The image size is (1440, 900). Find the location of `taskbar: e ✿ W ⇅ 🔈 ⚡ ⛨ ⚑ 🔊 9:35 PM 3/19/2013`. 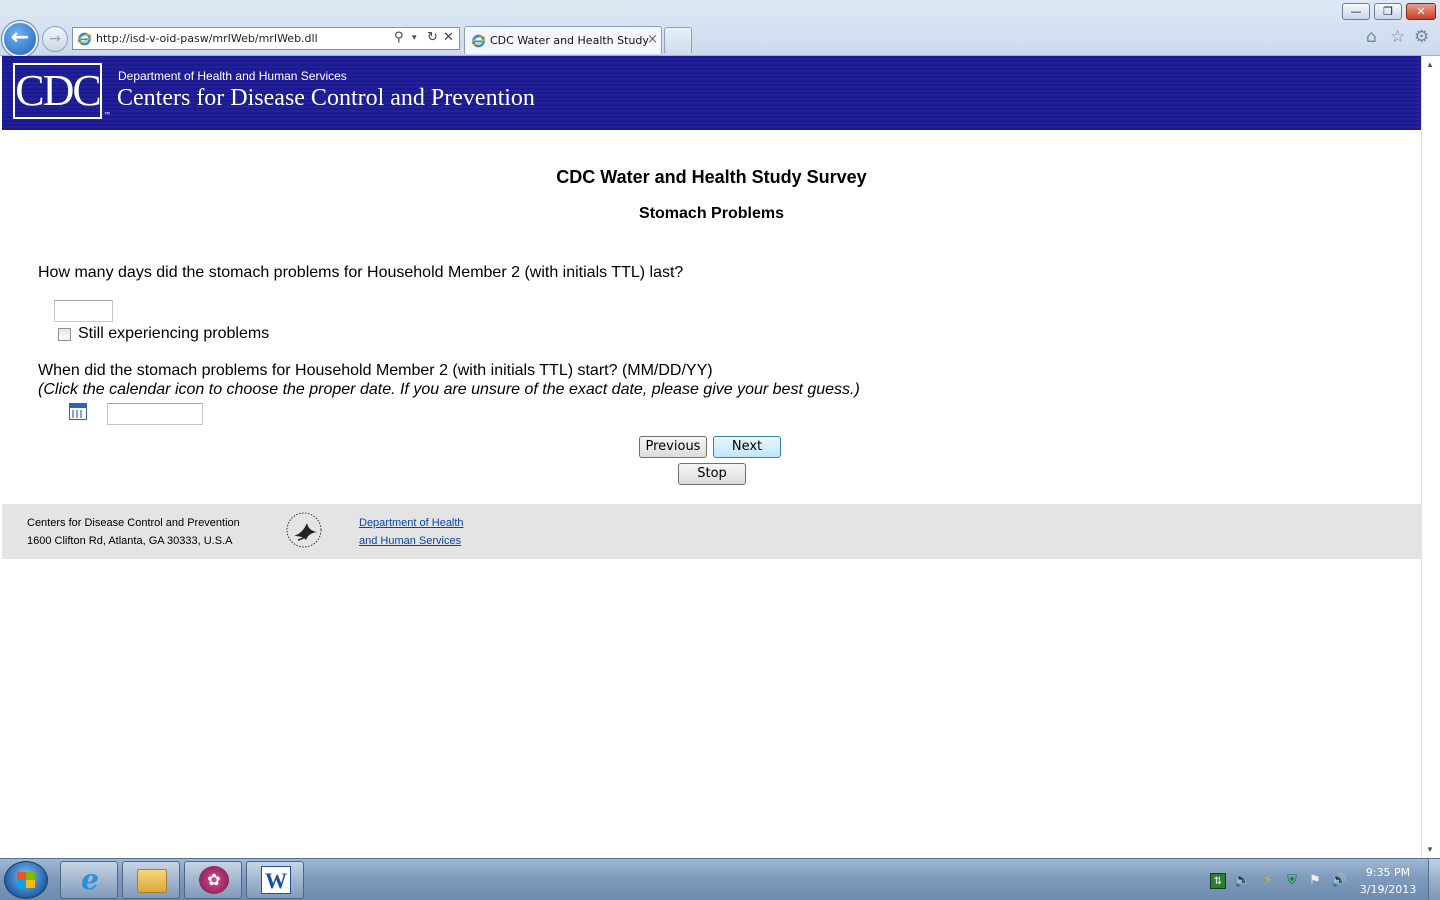

taskbar: e ✿ W ⇅ 🔈 ⚡ ⛨ ⚑ 🔊 9:35 PM 3/19/2013 is located at coordinates (720, 879).